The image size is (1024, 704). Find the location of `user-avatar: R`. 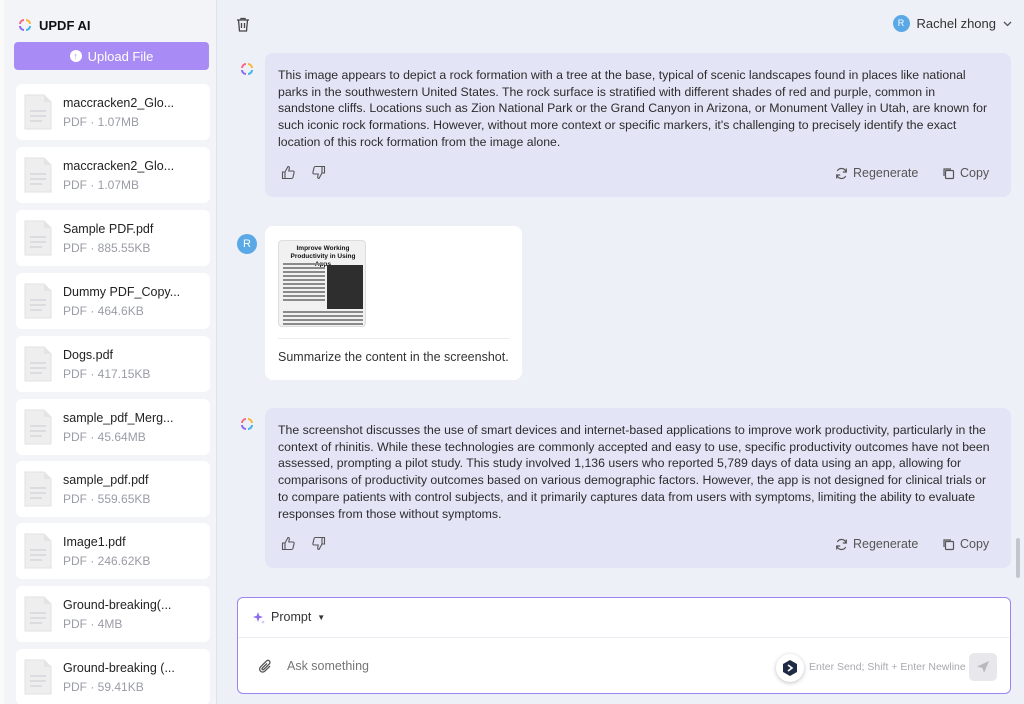

user-avatar: R is located at coordinates (901, 23).